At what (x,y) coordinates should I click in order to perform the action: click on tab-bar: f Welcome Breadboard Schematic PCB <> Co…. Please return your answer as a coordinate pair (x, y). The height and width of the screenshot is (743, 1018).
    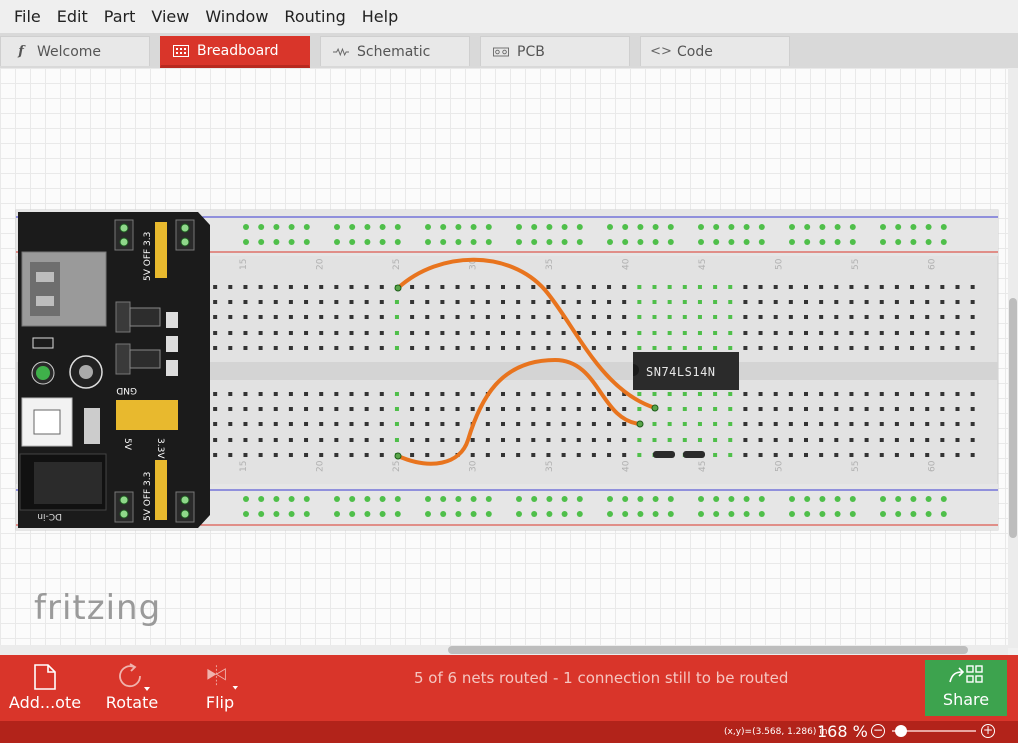
    Looking at the image, I should click on (509, 50).